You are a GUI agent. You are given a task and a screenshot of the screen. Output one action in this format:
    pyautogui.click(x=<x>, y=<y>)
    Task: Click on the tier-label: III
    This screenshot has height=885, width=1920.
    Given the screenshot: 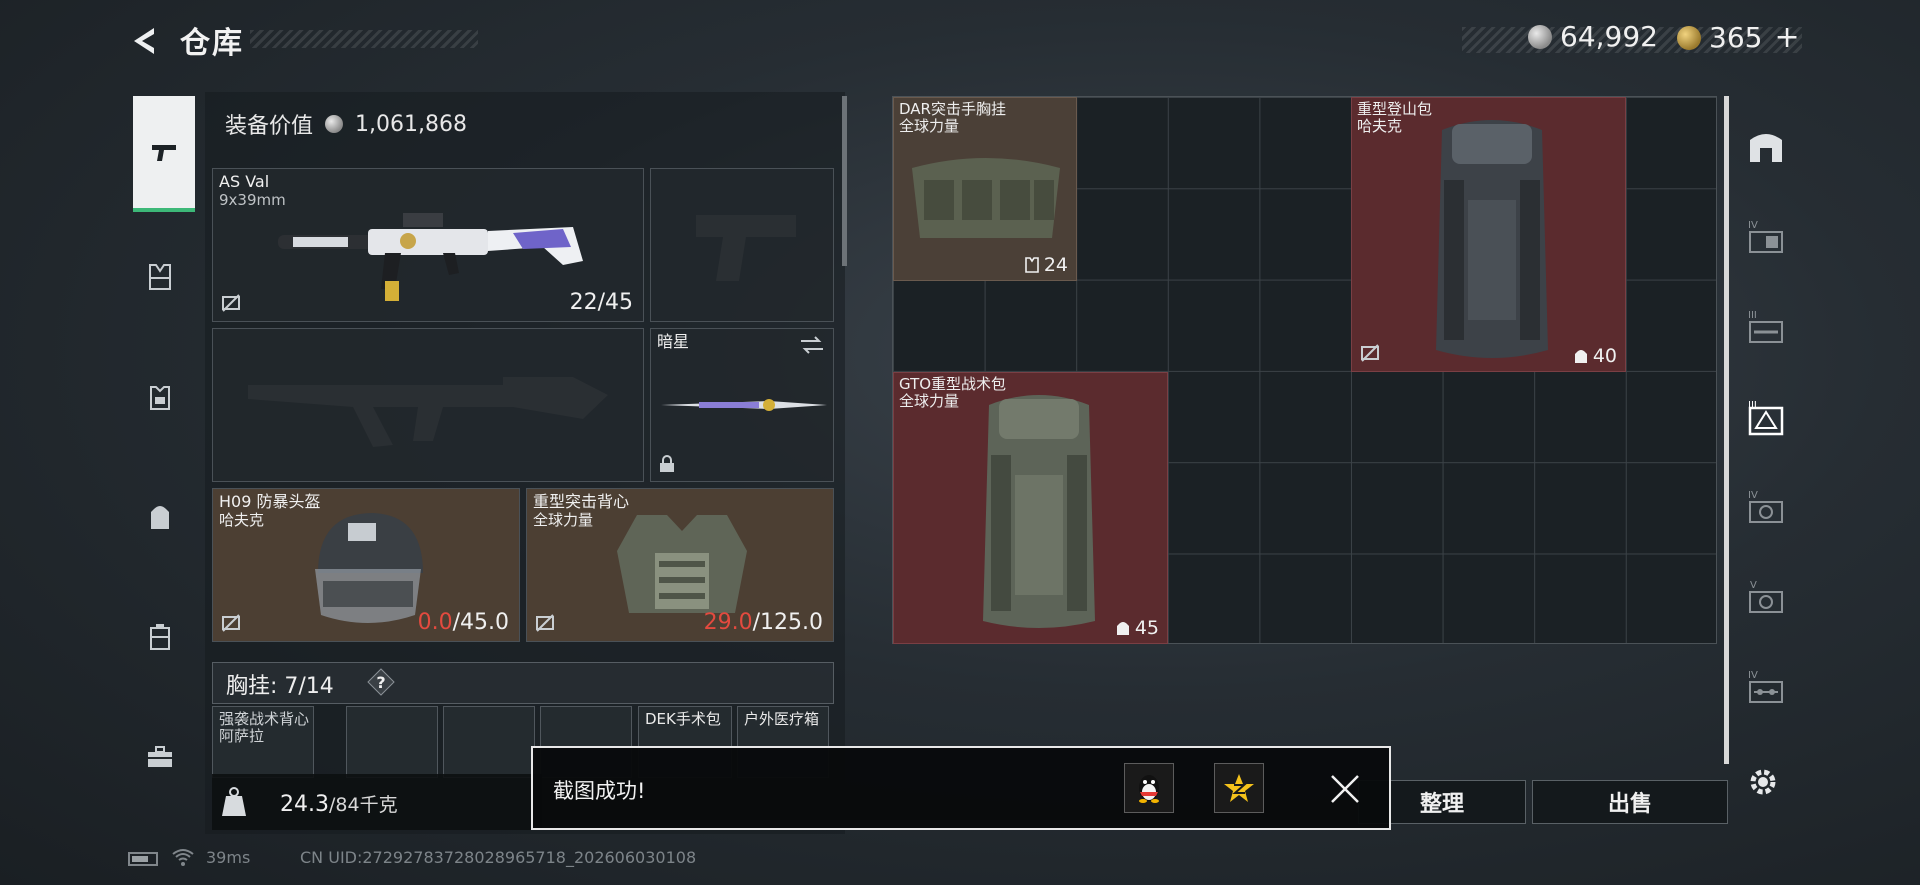 What is the action you would take?
    pyautogui.click(x=1752, y=315)
    